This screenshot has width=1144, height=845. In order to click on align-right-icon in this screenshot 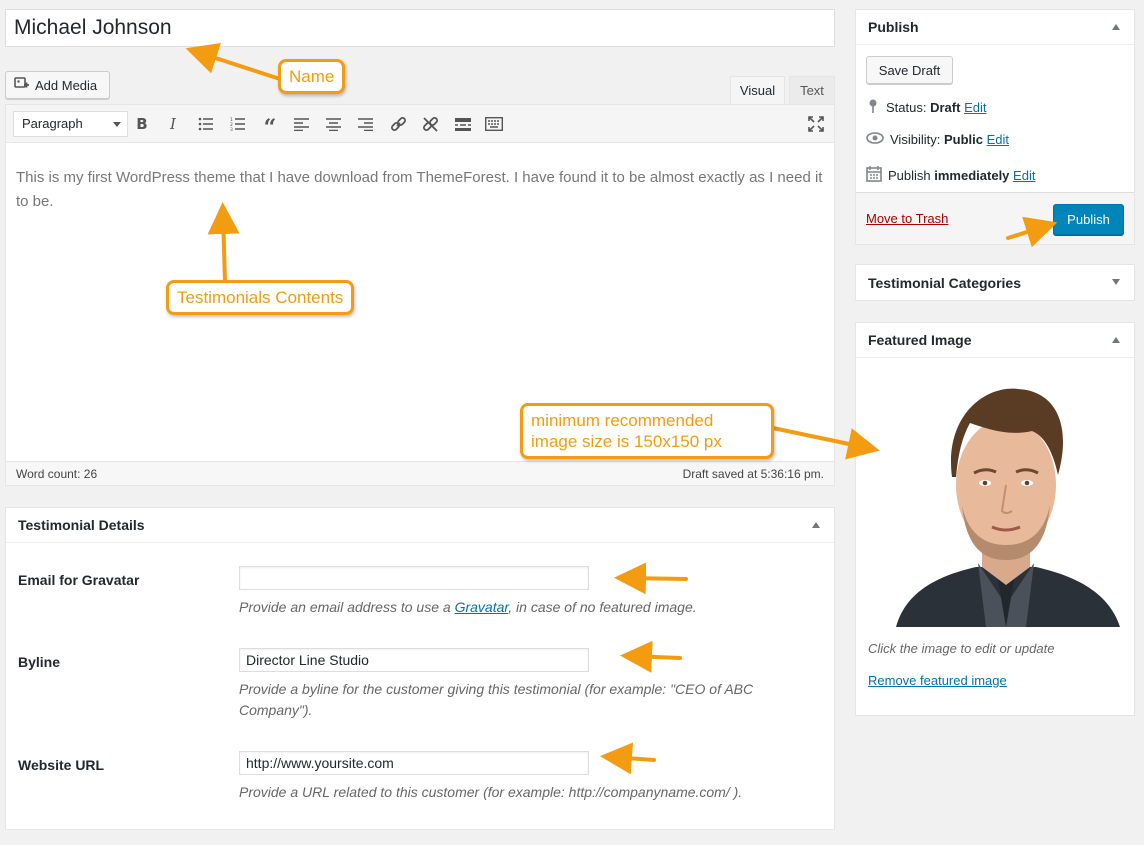, I will do `click(365, 124)`.